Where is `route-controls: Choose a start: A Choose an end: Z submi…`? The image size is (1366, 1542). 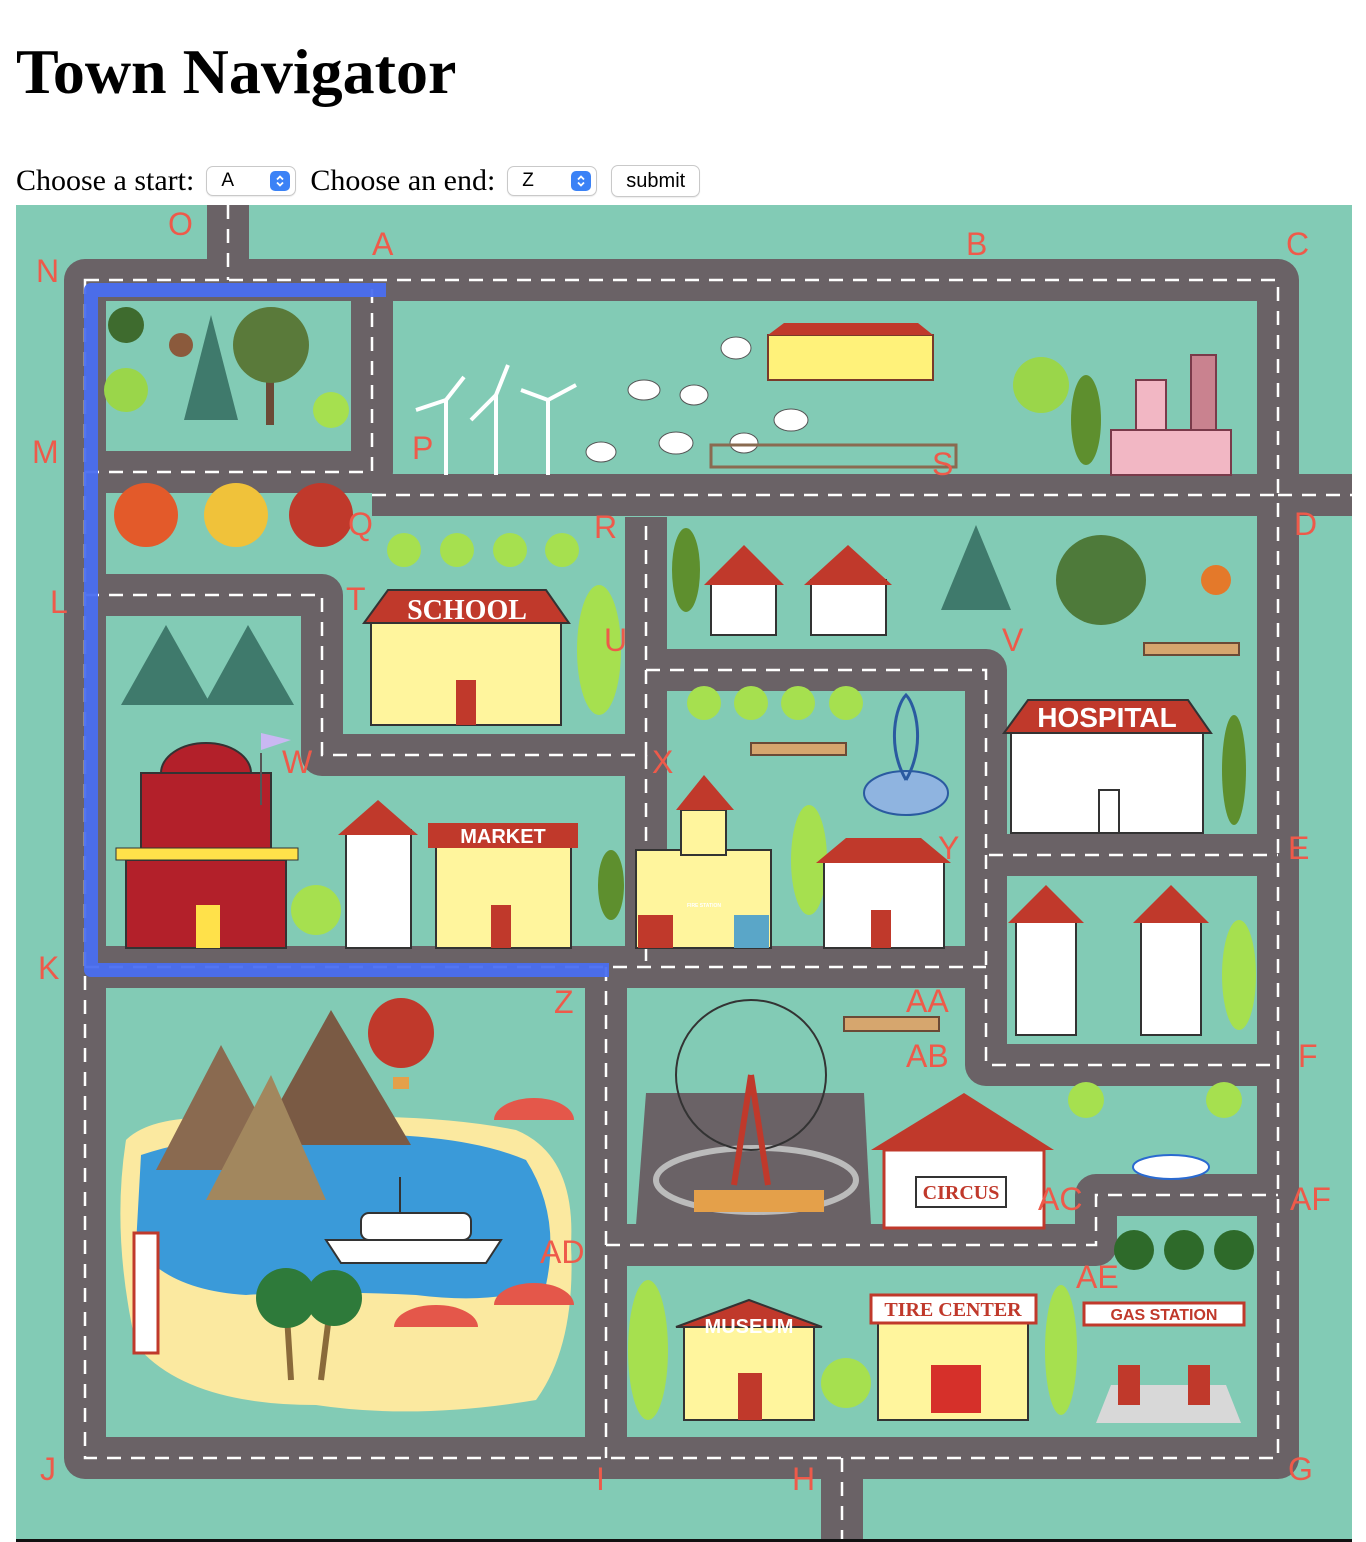
route-controls: Choose a start: A Choose an end: Z submi… is located at coordinates (358, 181).